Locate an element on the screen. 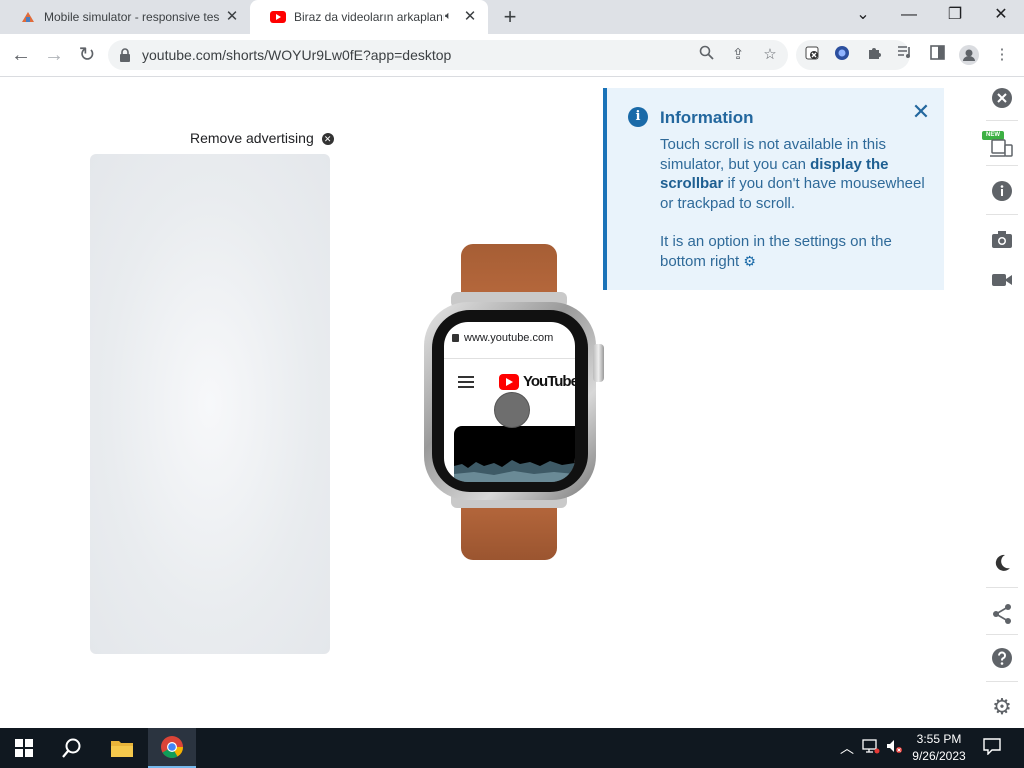  info-title: Information is located at coordinates (707, 117).